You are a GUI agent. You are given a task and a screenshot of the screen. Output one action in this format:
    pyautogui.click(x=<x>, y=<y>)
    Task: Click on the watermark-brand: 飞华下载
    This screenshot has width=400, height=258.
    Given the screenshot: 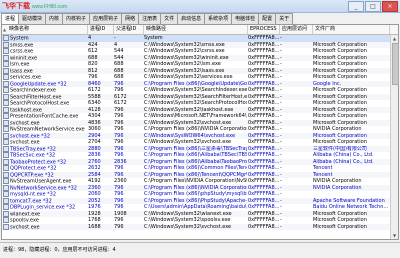 What is the action you would take?
    pyautogui.click(x=16, y=6)
    